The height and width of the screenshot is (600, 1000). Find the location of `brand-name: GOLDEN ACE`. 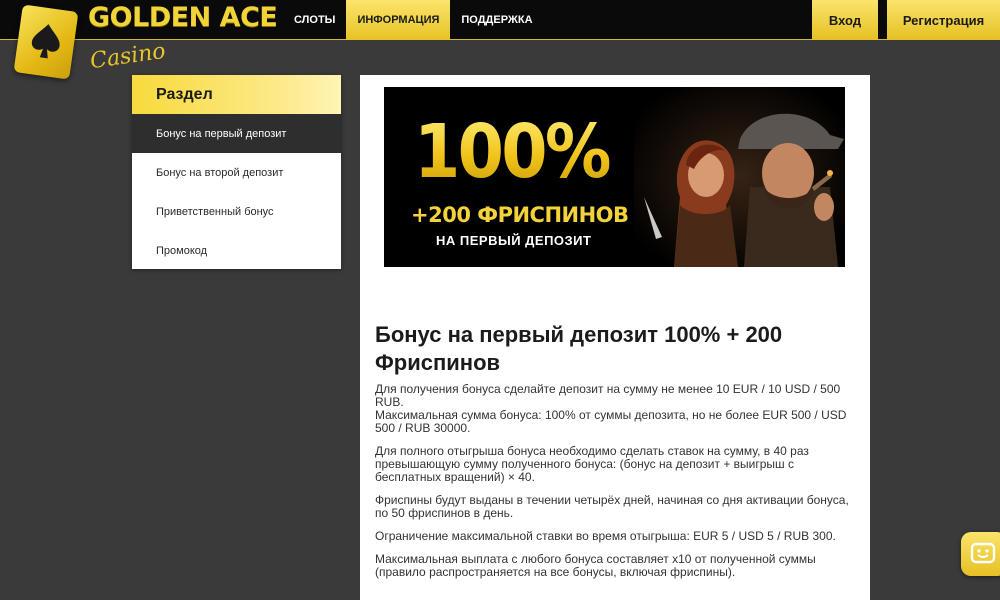

brand-name: GOLDEN ACE is located at coordinates (183, 17).